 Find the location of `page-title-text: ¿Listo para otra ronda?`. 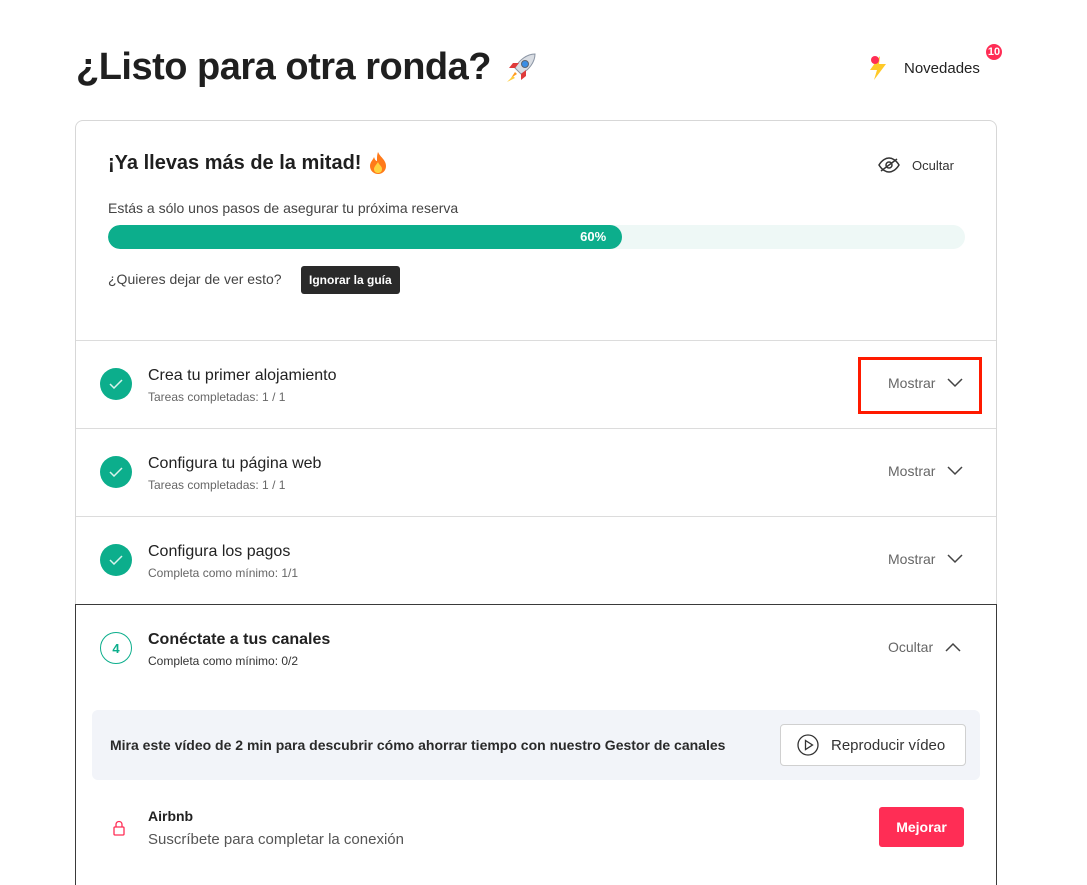

page-title-text: ¿Listo para otra ronda? is located at coordinates (283, 67).